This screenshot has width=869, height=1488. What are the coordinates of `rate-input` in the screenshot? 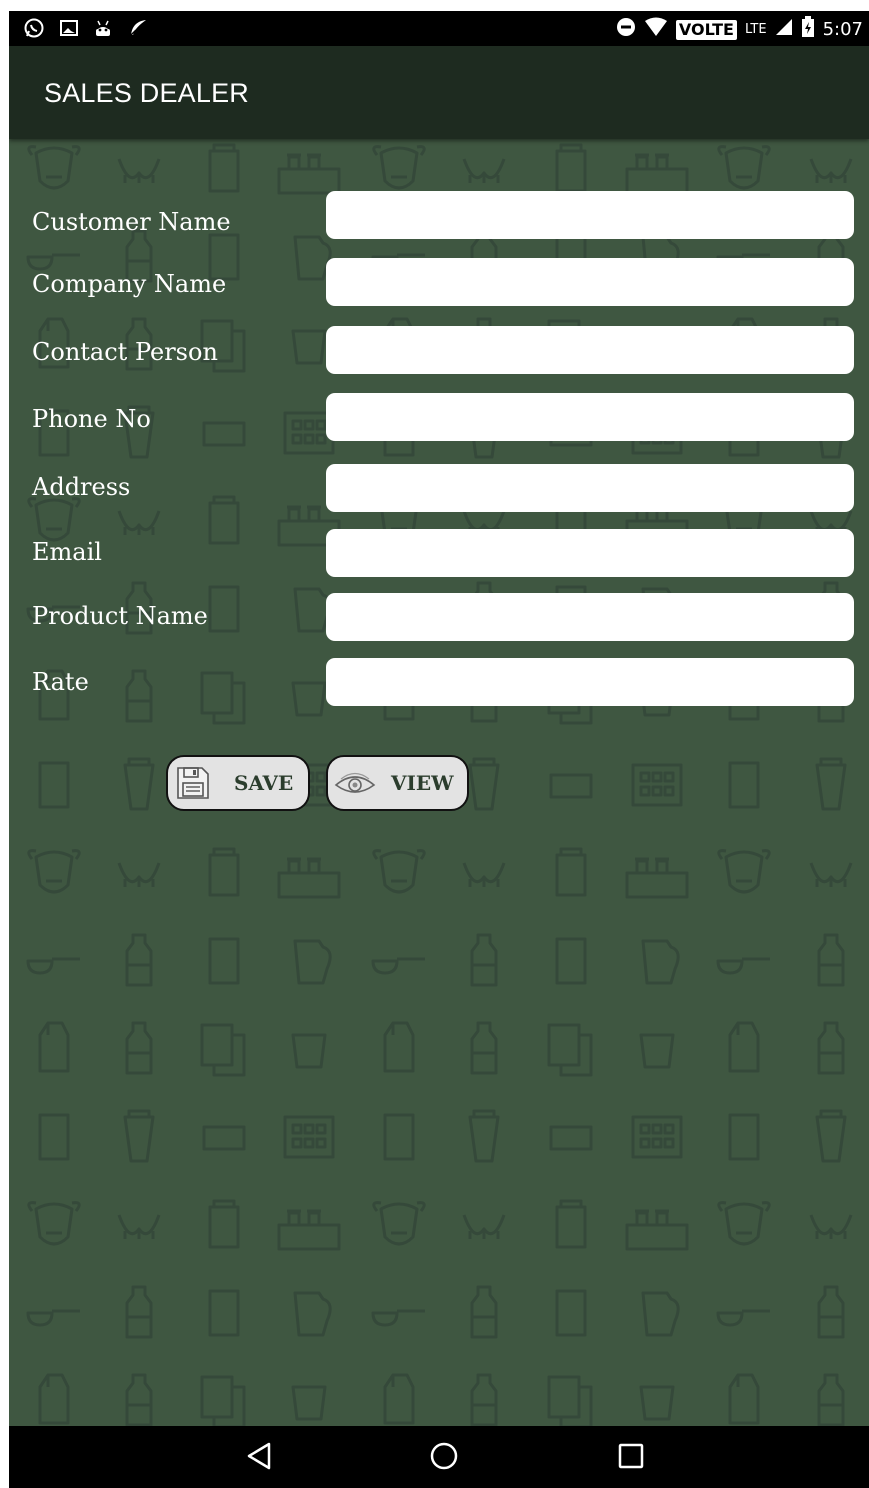 It's located at (590, 682).